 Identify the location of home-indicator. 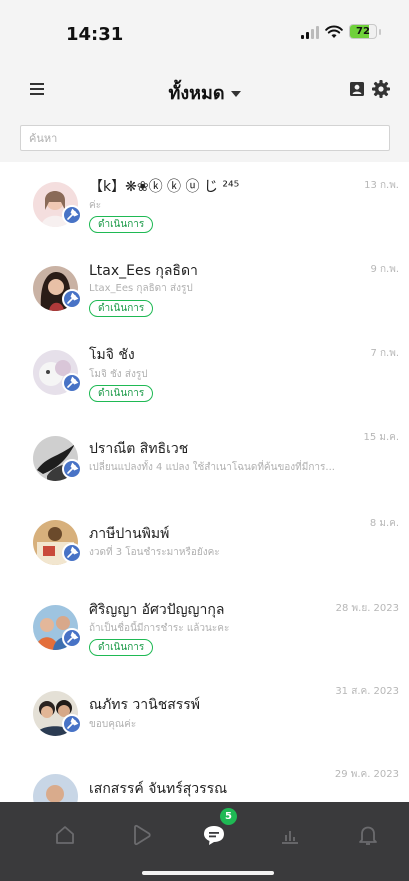
(208, 873).